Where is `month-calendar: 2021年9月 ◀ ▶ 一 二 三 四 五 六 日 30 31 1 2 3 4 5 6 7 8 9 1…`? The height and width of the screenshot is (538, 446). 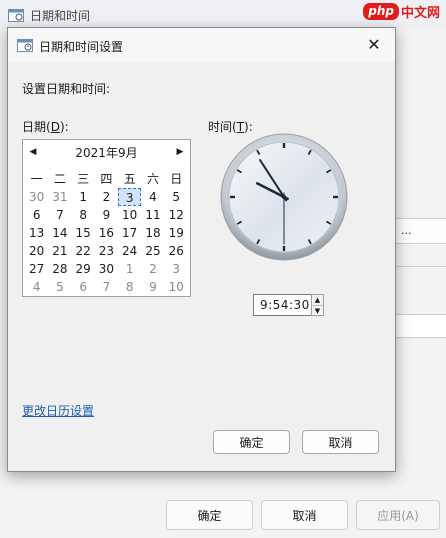 month-calendar: 2021年9月 ◀ ▶ 一 二 三 四 五 六 日 30 31 1 2 3 4 5 6 7 8 9 1… is located at coordinates (106, 218).